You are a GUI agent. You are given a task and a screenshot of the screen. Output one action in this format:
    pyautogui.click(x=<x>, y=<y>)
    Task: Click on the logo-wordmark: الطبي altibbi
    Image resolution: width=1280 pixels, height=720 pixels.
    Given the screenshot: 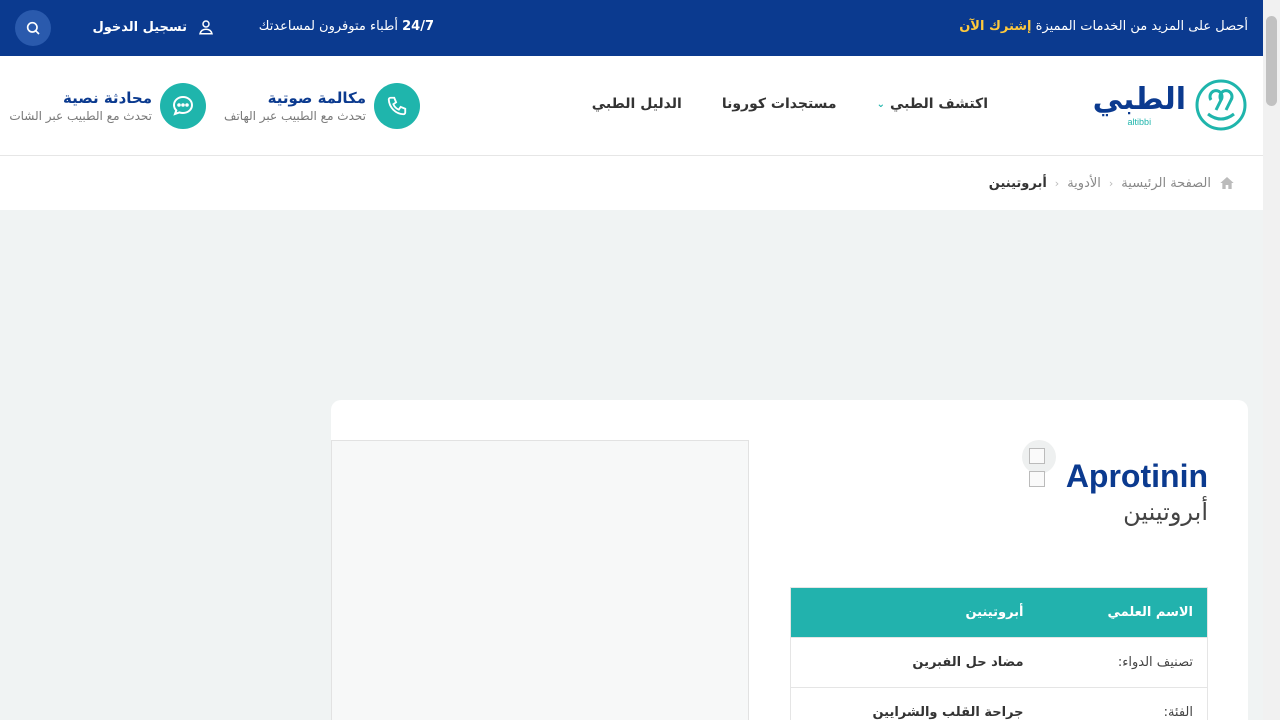 What is the action you would take?
    pyautogui.click(x=1139, y=105)
    